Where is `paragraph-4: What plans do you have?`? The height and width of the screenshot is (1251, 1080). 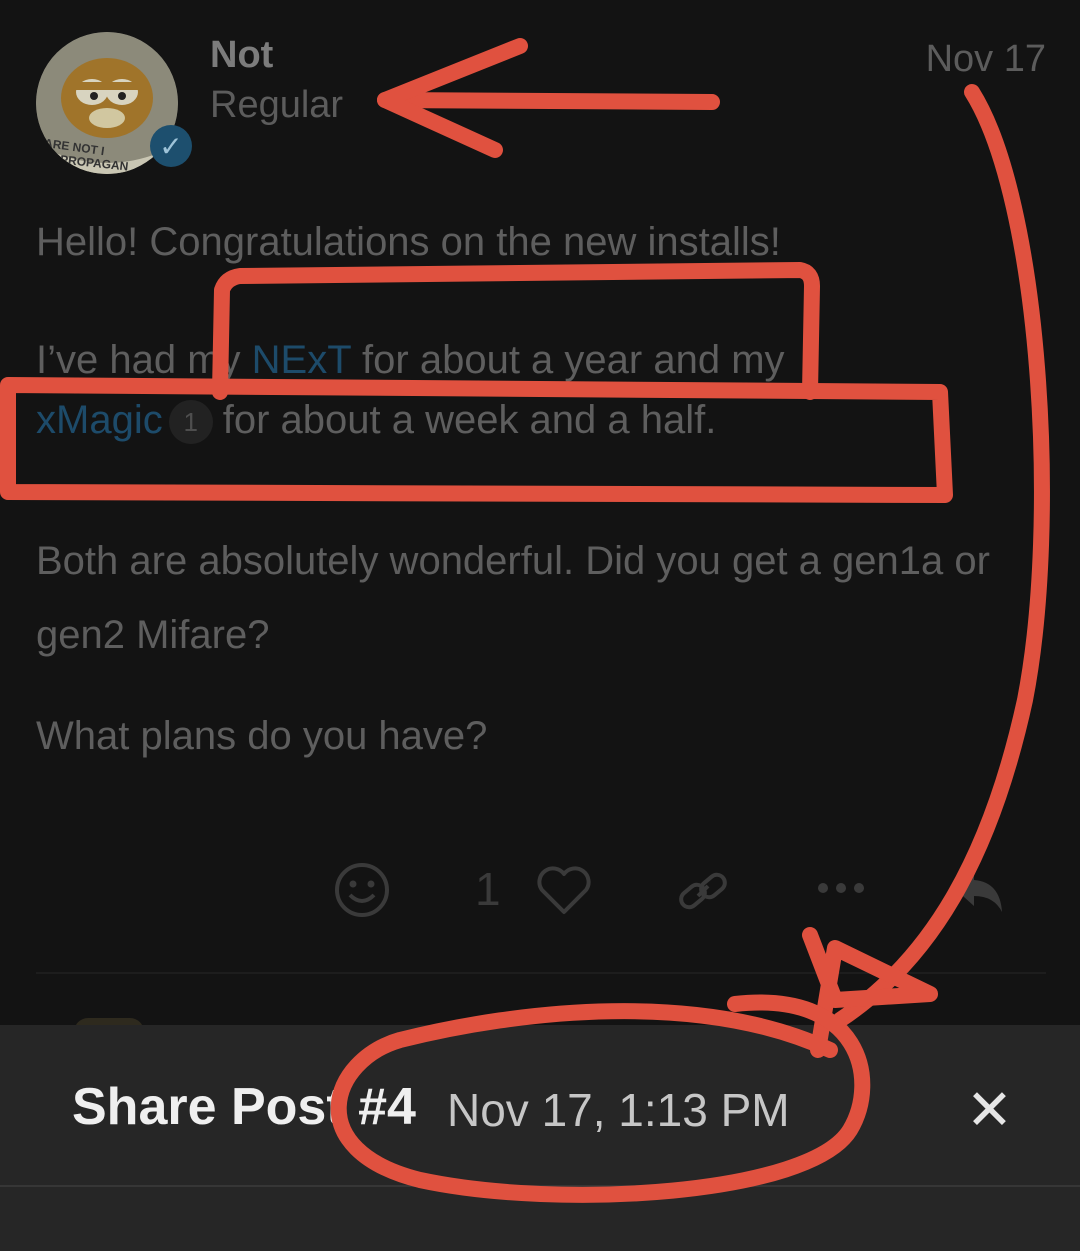 paragraph-4: What plans do you have? is located at coordinates (262, 736).